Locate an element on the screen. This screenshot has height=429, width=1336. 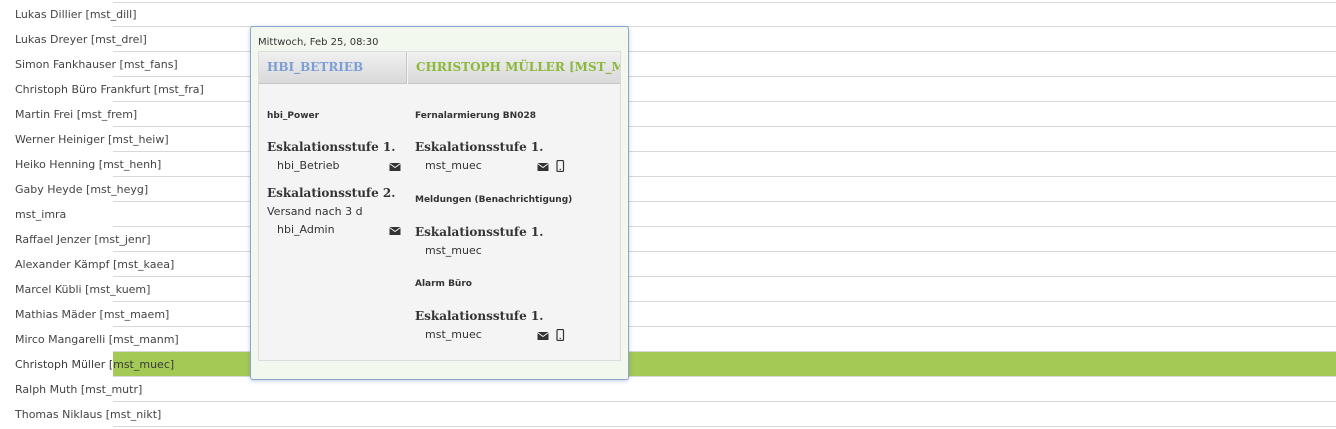
user-name: Gaby Heyde [mst_heyg] is located at coordinates (82, 189).